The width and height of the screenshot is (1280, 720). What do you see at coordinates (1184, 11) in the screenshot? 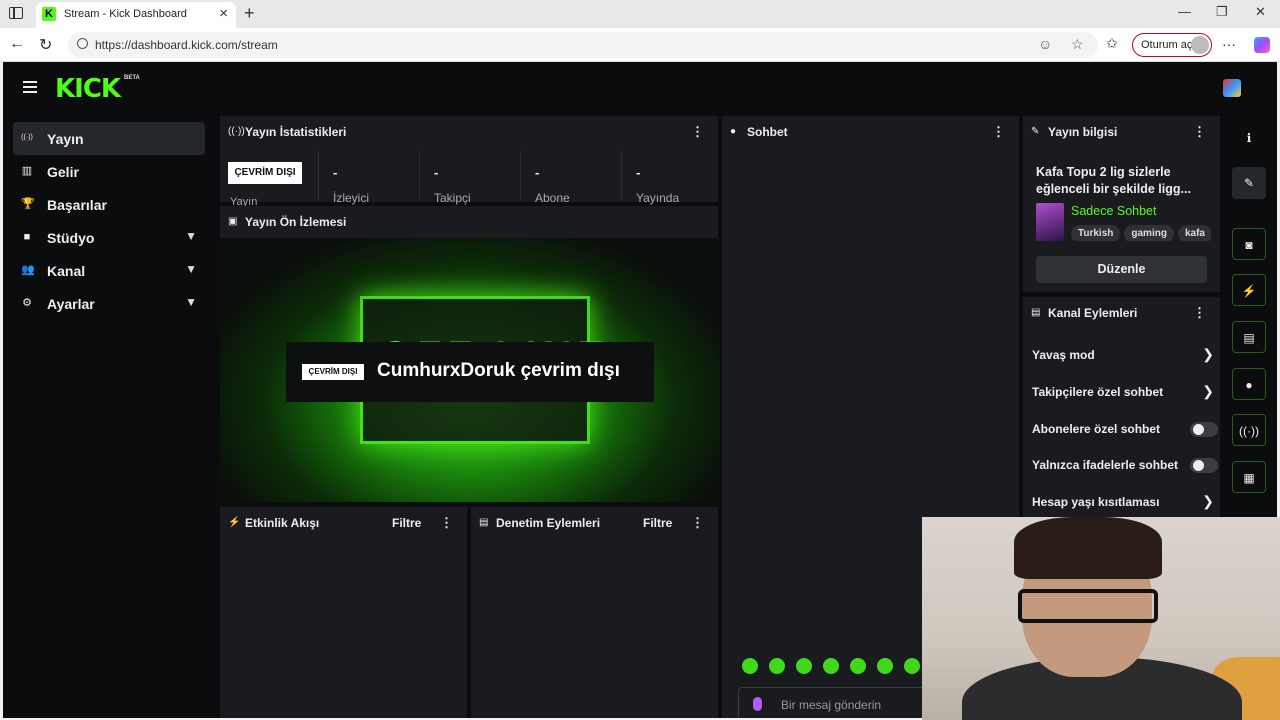
I see `minimize-icon: —` at bounding box center [1184, 11].